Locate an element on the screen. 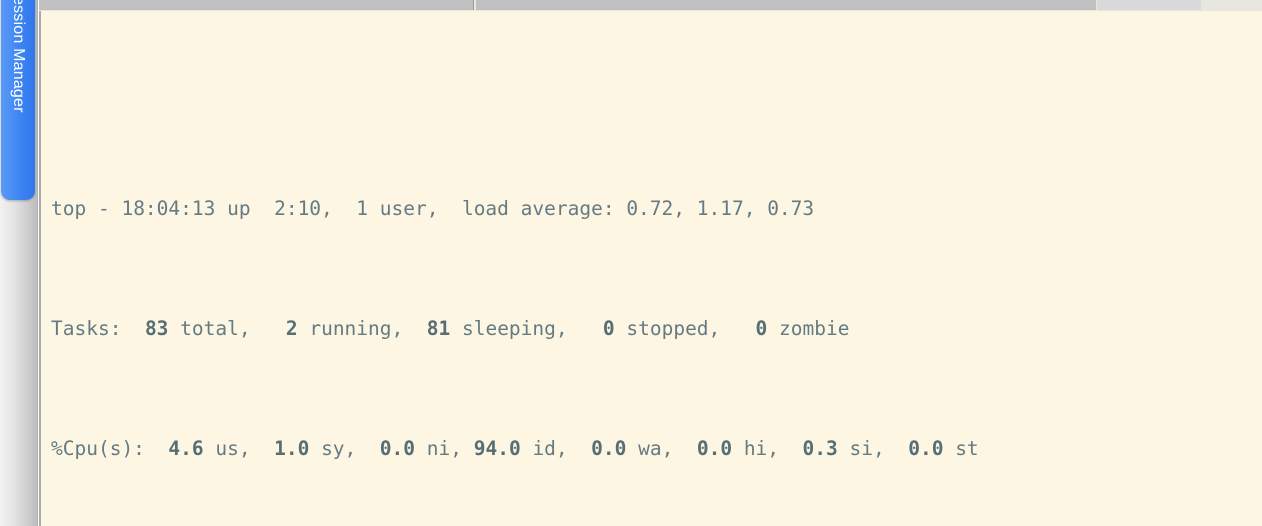  cpu-hi-label: hi, is located at coordinates (756, 448).